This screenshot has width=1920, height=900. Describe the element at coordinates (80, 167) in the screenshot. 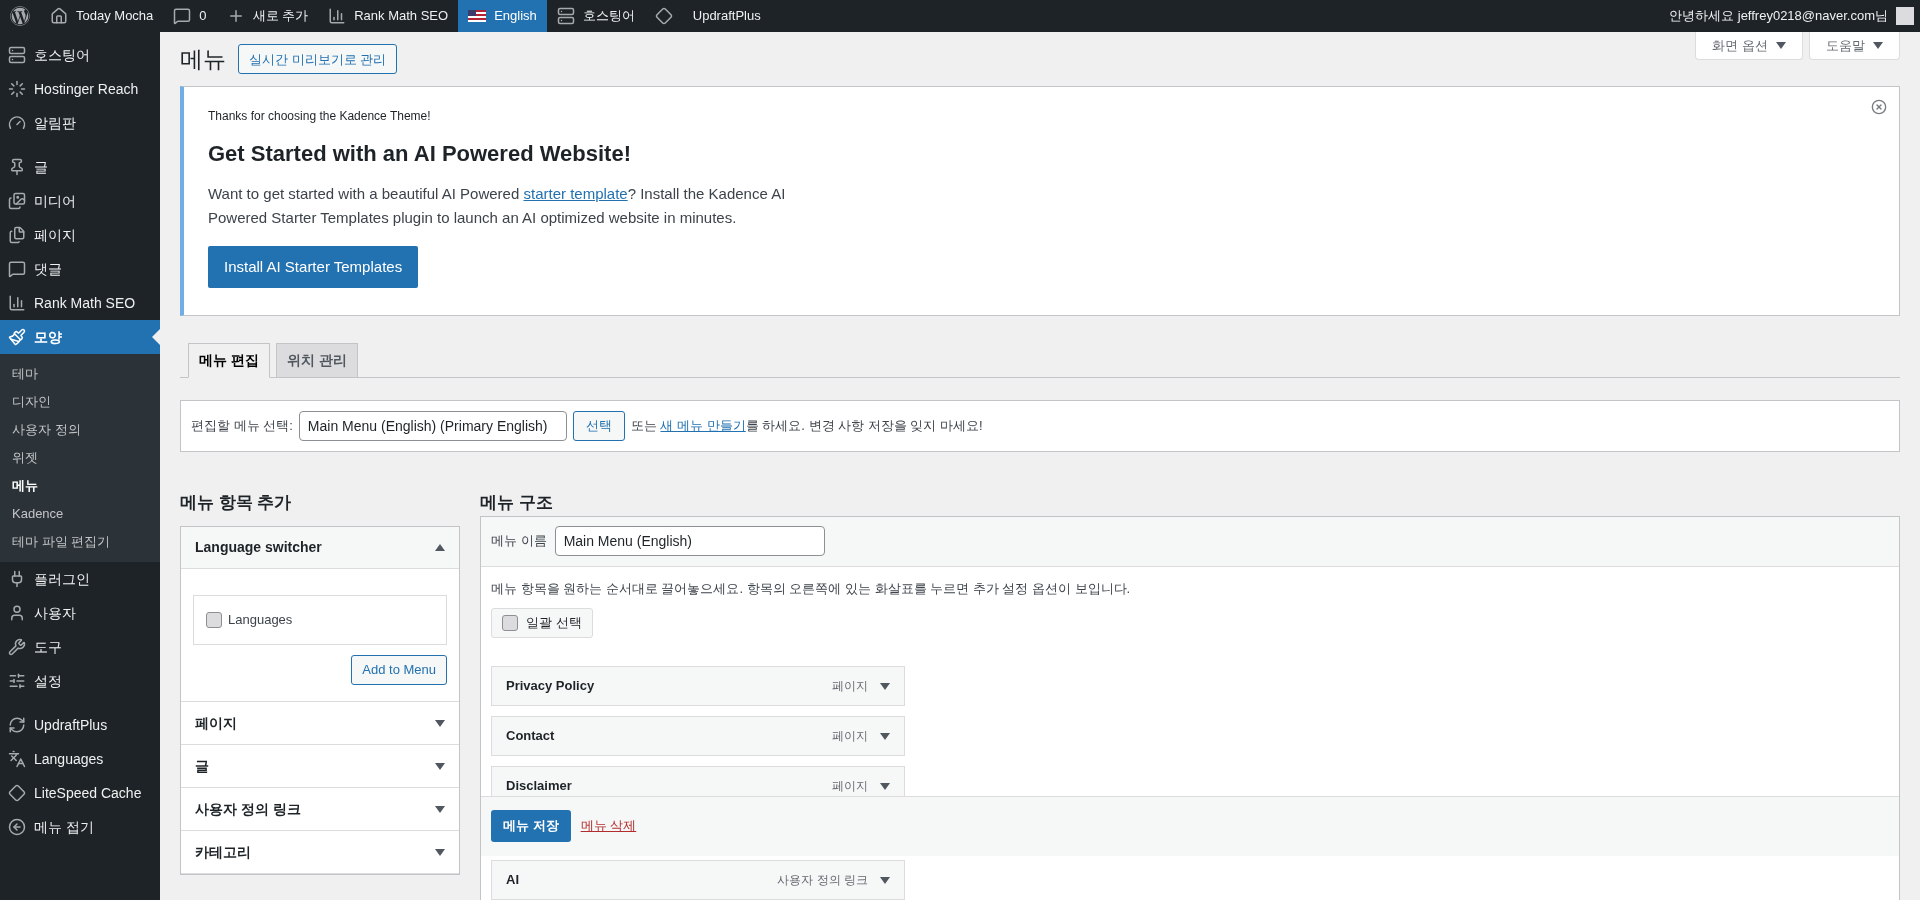

I see `sidebar-item: 글` at that location.